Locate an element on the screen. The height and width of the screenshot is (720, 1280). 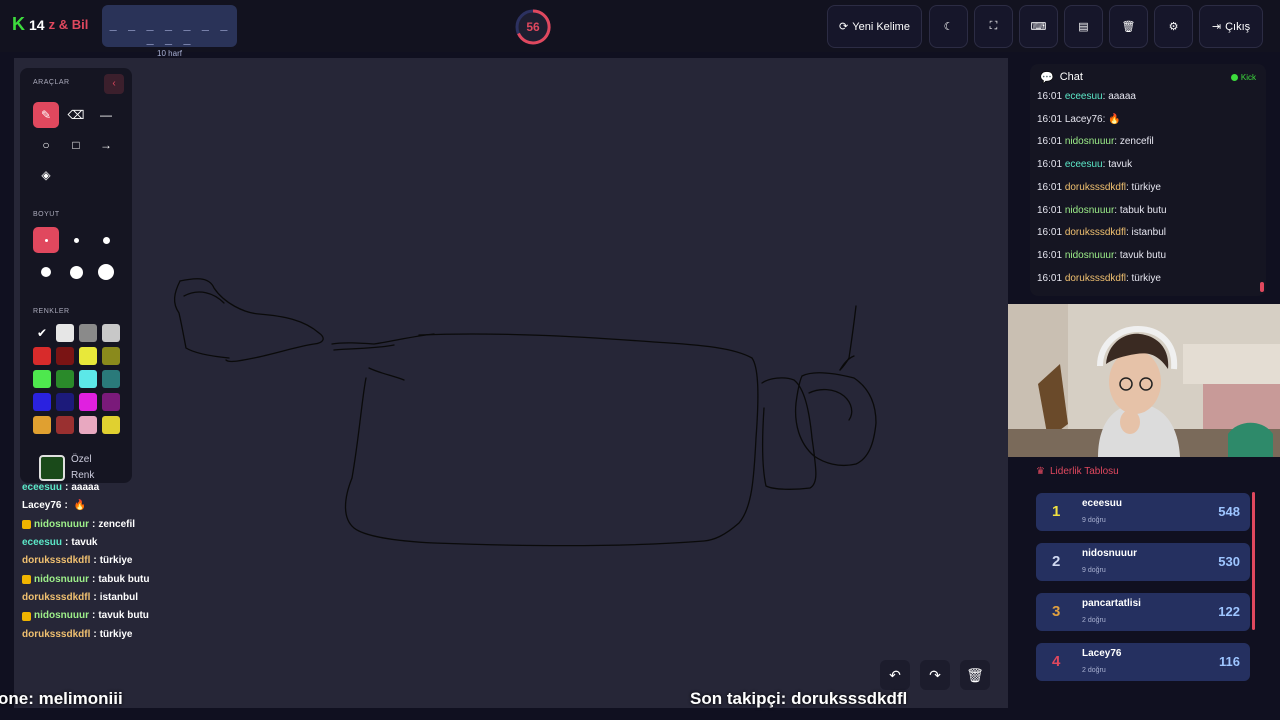
new-word-button: ⟳ Yeni Kelime is located at coordinates (874, 26).